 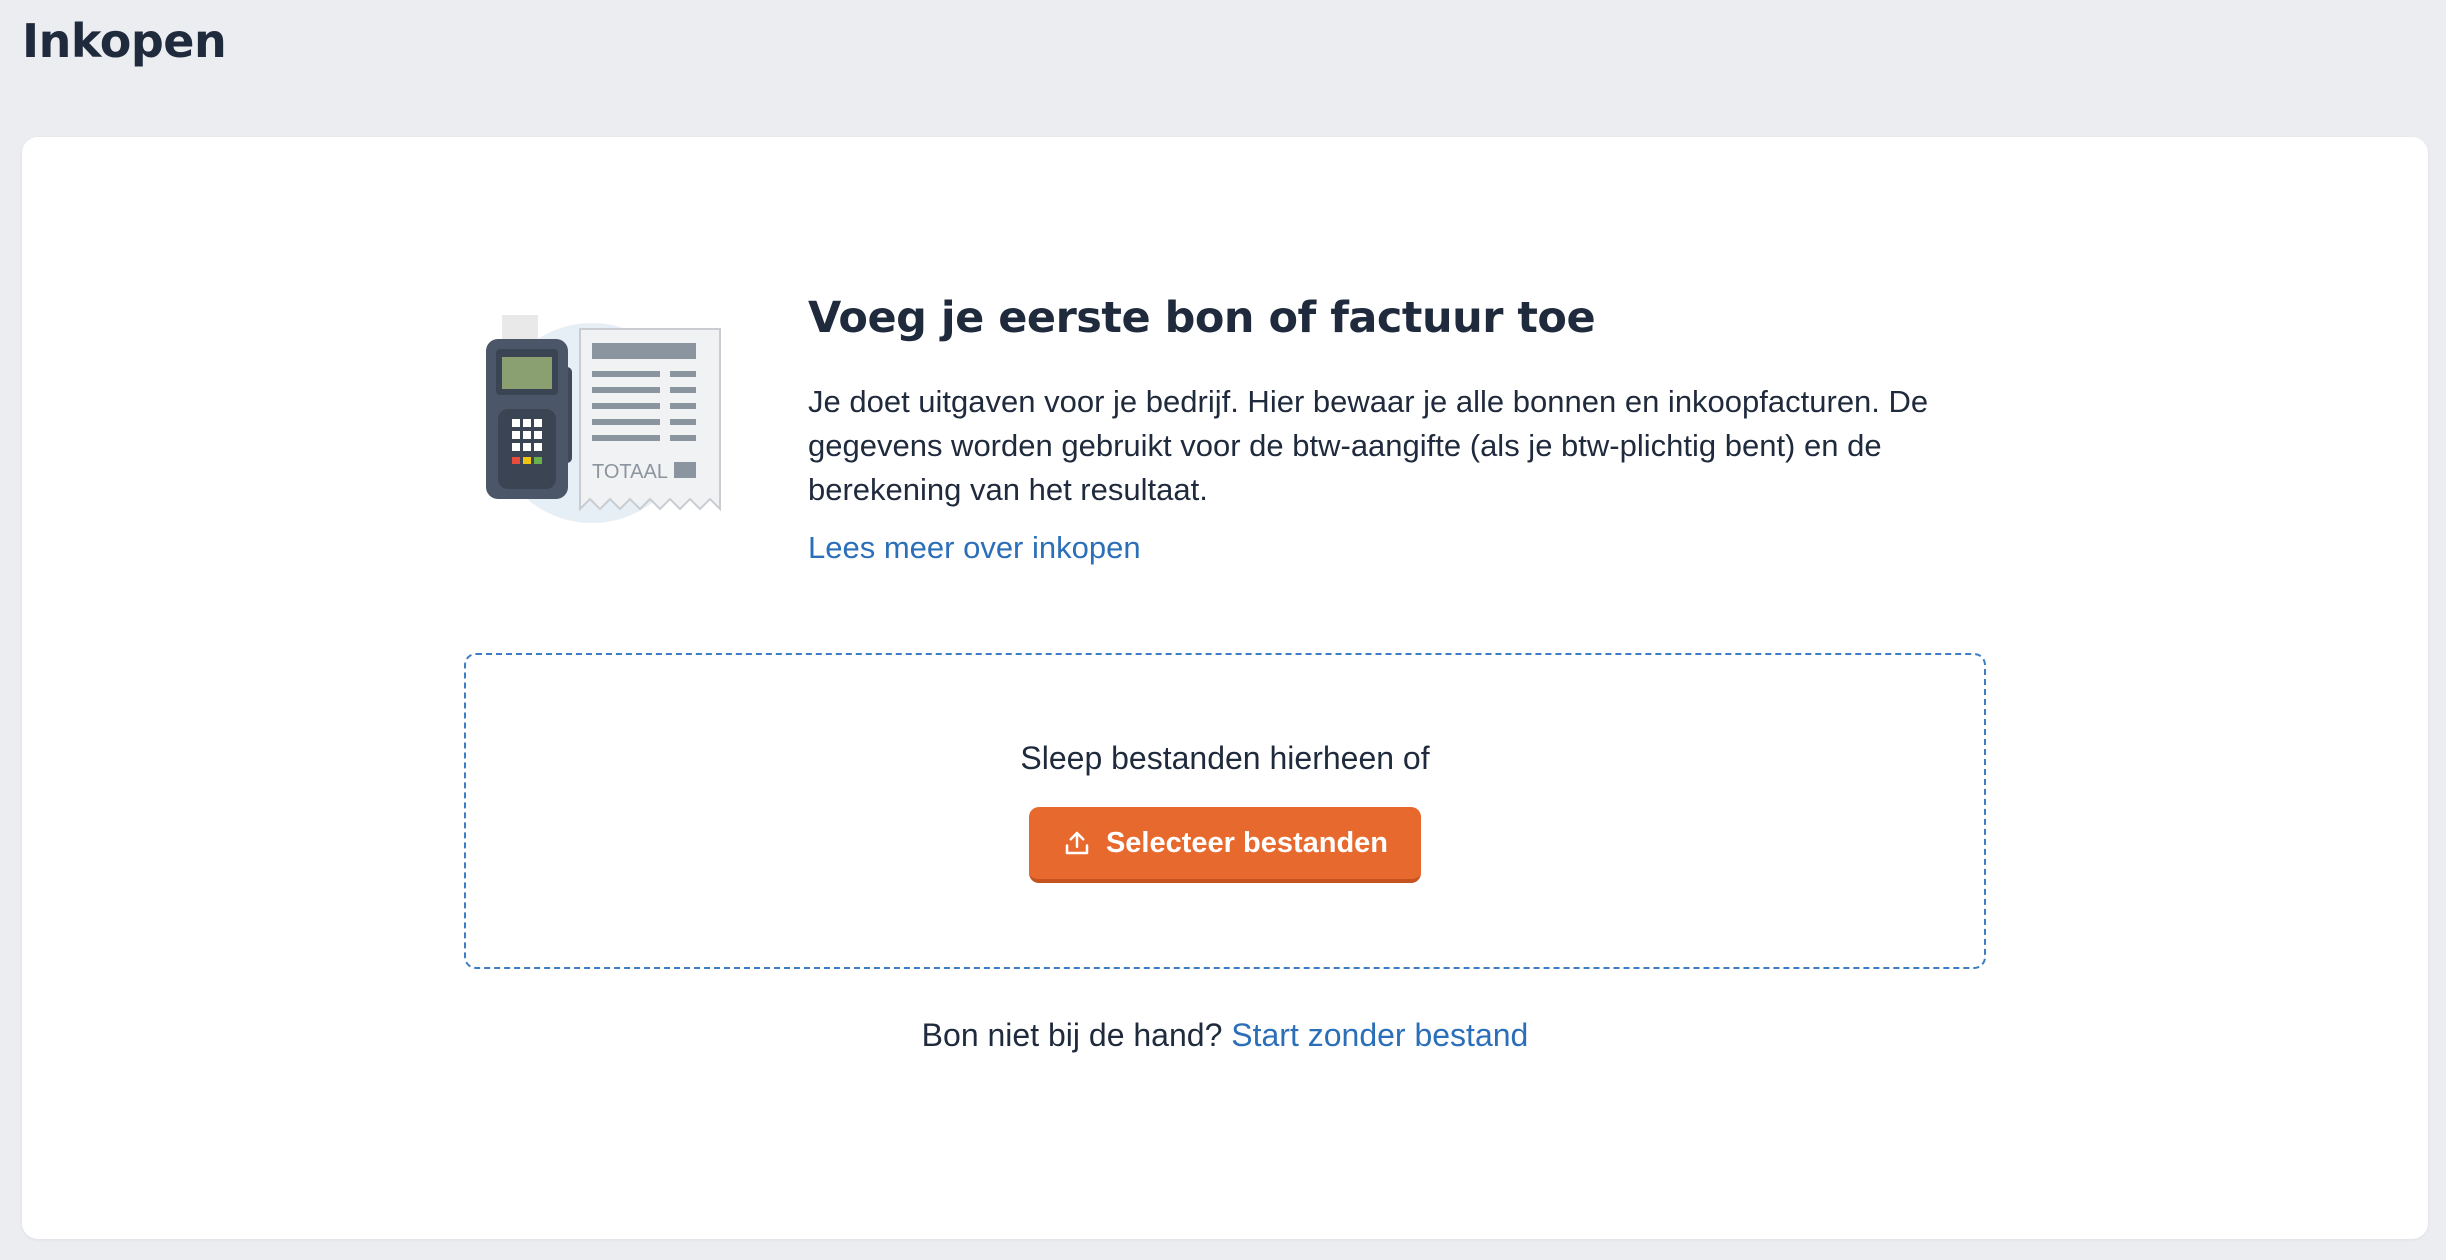 What do you see at coordinates (974, 548) in the screenshot?
I see `learn-more-link: Lees meer over inkopen` at bounding box center [974, 548].